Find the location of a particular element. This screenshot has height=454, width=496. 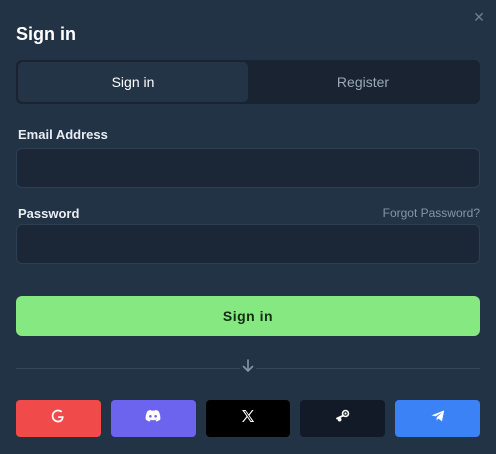

discord-icon is located at coordinates (153, 418).